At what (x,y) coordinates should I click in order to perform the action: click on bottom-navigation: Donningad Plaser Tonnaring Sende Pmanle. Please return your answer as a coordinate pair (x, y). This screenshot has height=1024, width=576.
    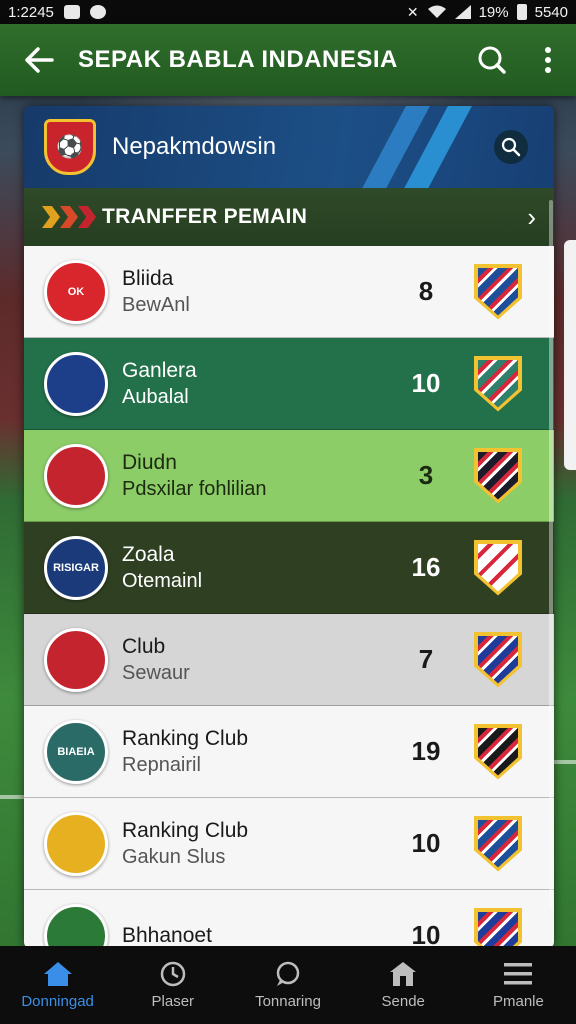
    Looking at the image, I should click on (288, 985).